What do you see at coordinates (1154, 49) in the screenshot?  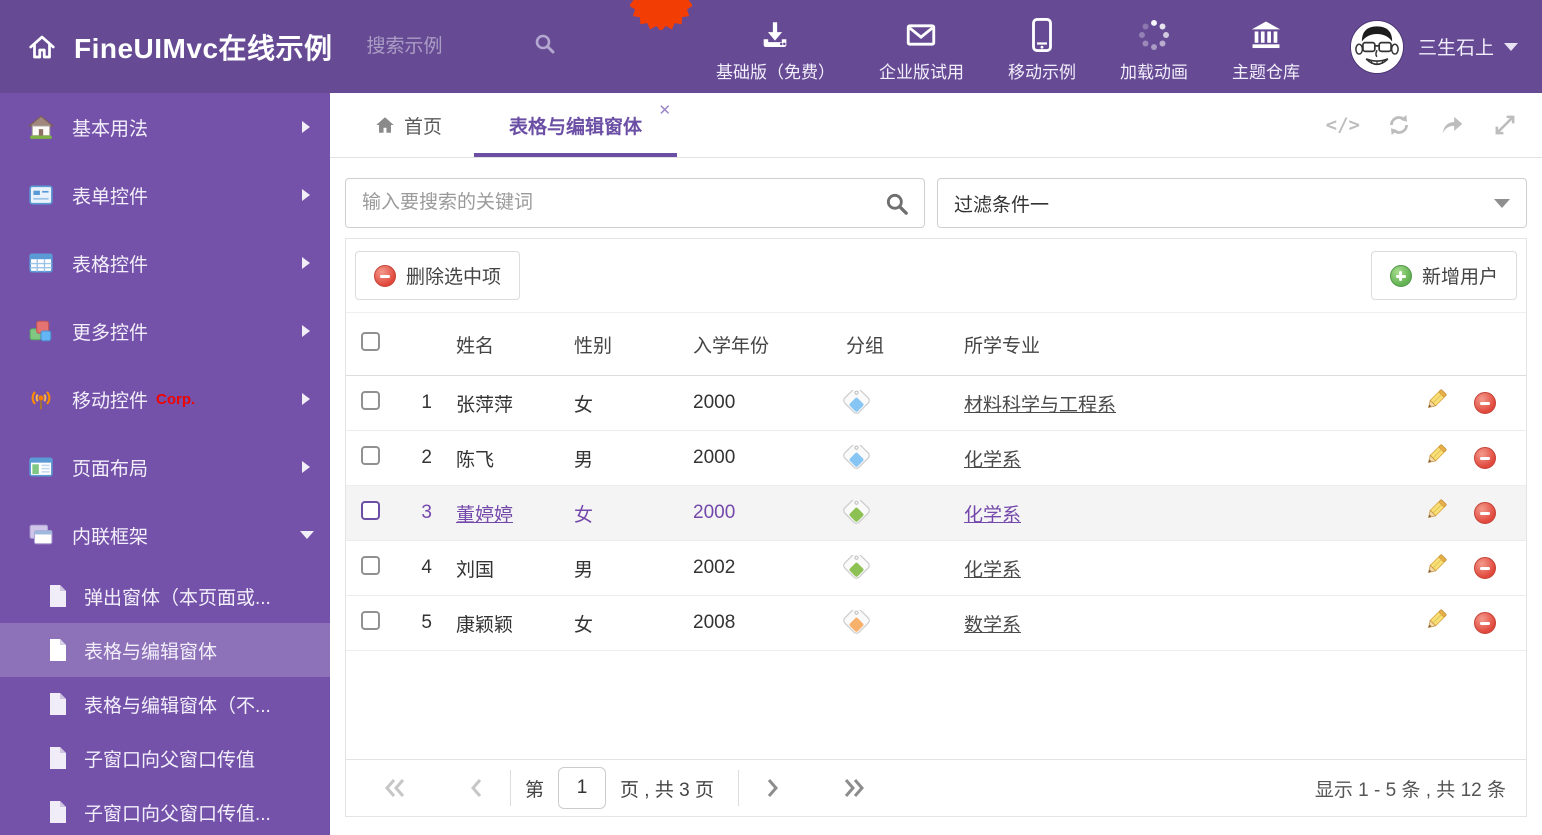 I see `nav-item-loading-animation: 加载动画` at bounding box center [1154, 49].